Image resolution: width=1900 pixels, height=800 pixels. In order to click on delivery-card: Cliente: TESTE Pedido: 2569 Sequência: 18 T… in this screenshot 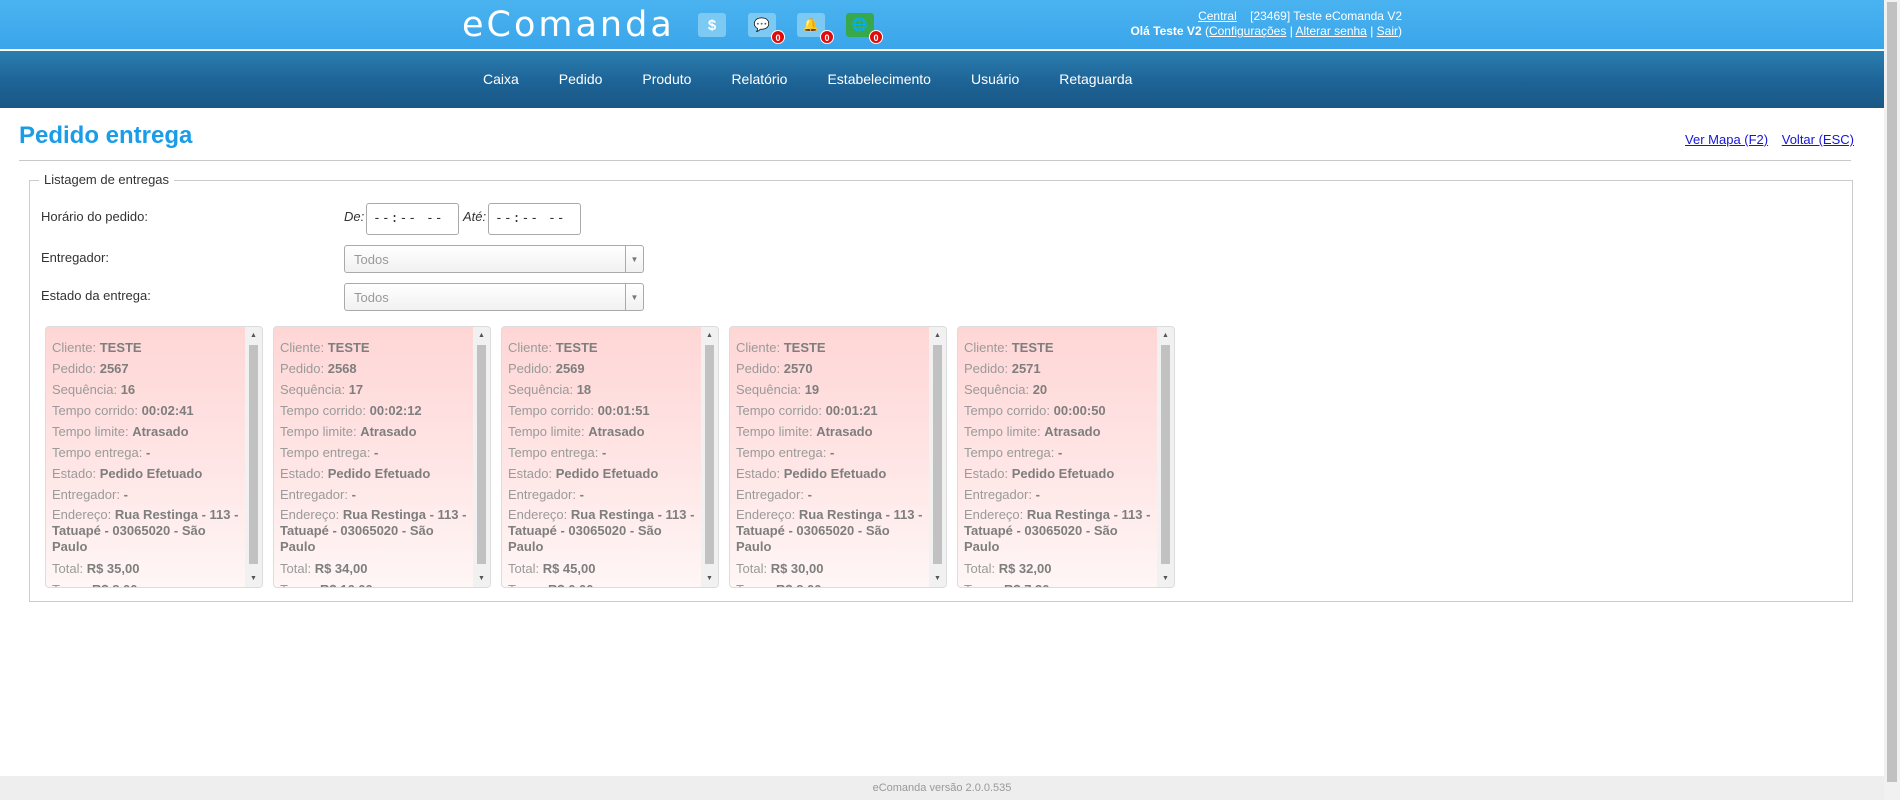, I will do `click(610, 457)`.